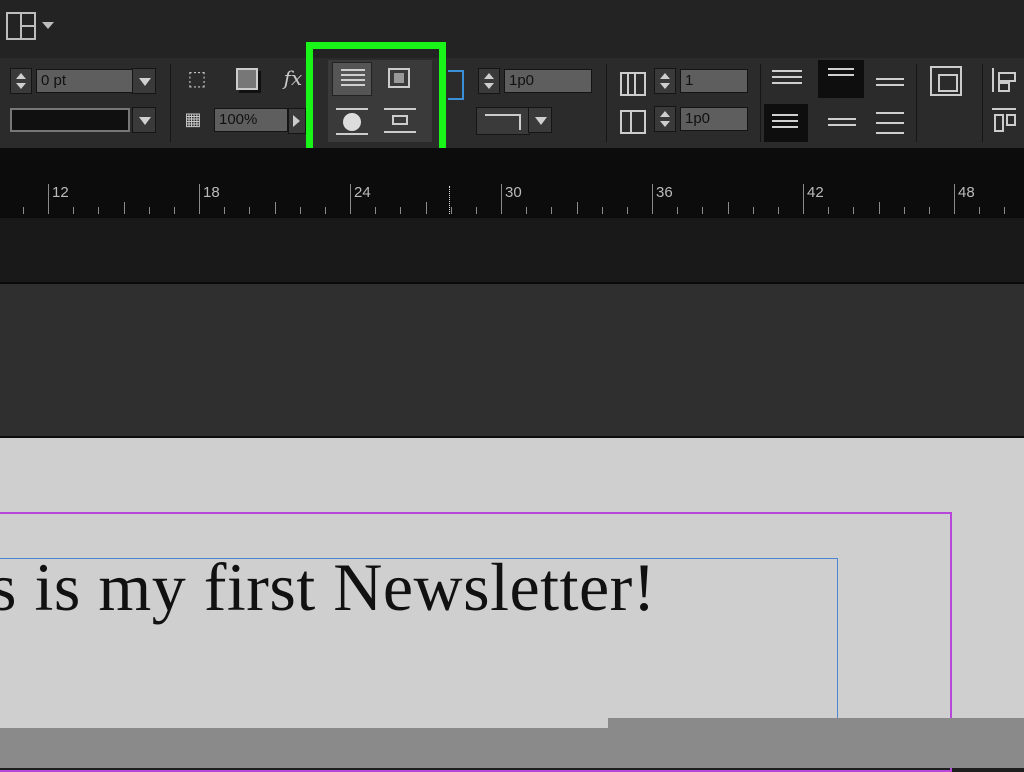 The image size is (1024, 772). What do you see at coordinates (251, 120) in the screenshot?
I see `opacity-field: 100%` at bounding box center [251, 120].